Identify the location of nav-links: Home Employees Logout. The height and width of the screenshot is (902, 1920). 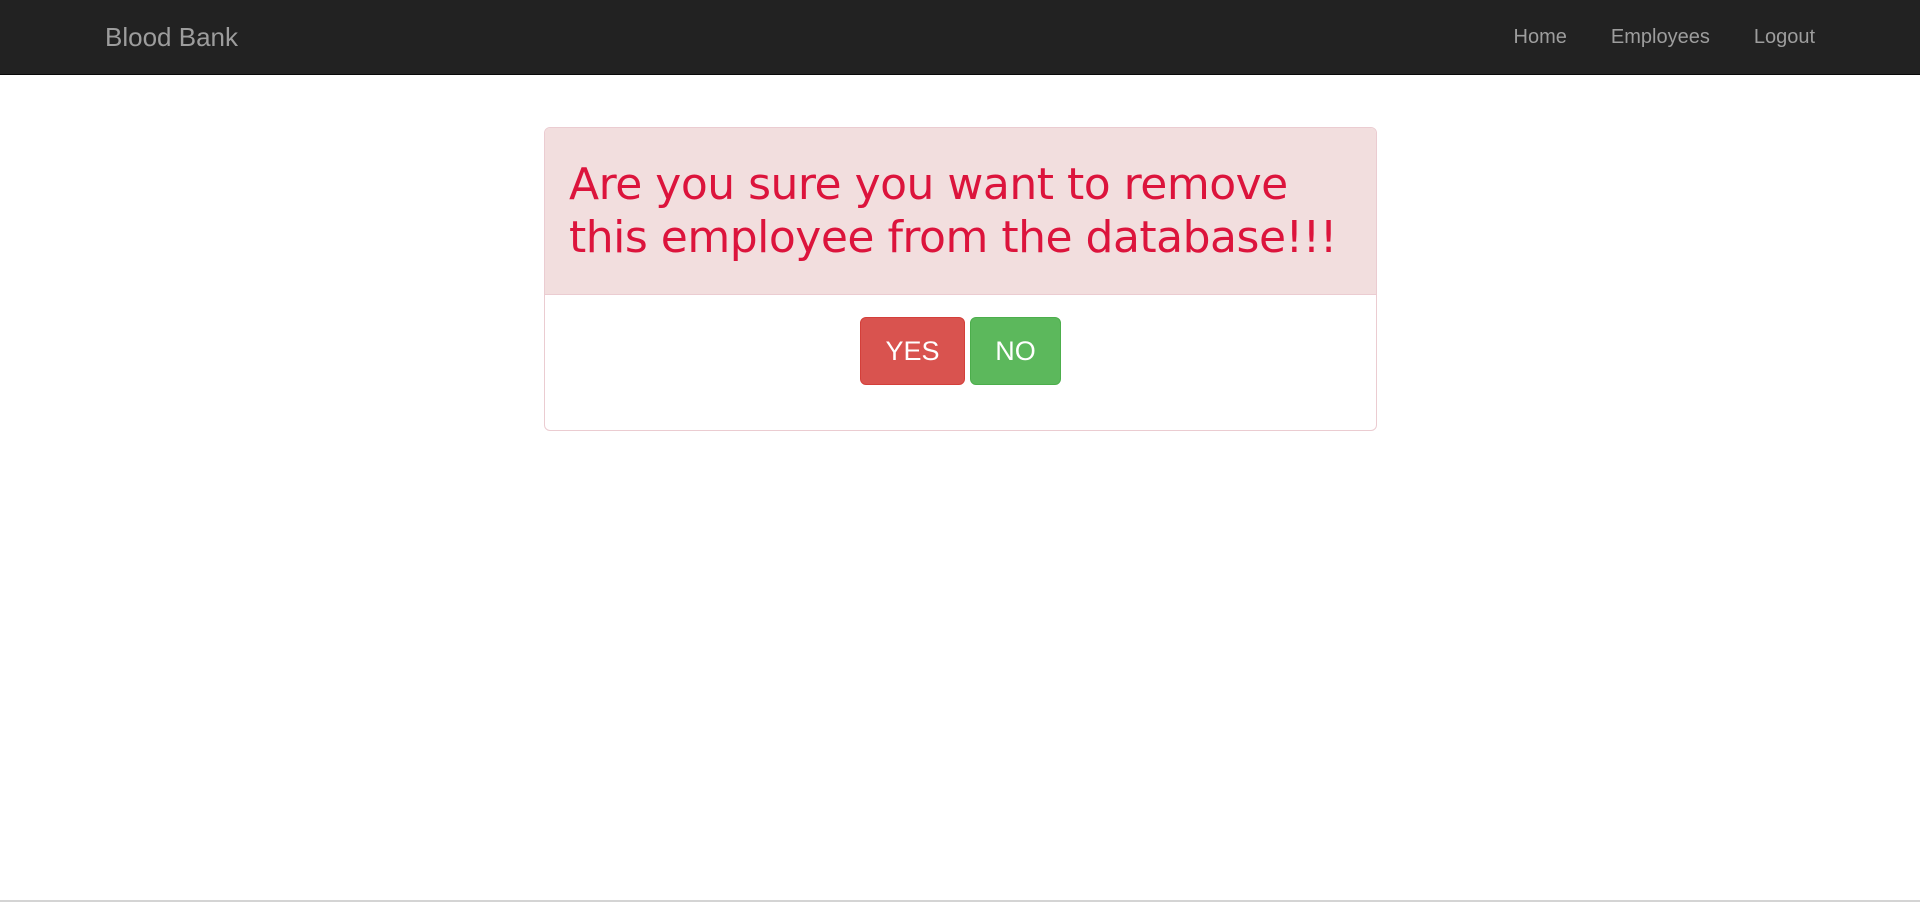
(1653, 37).